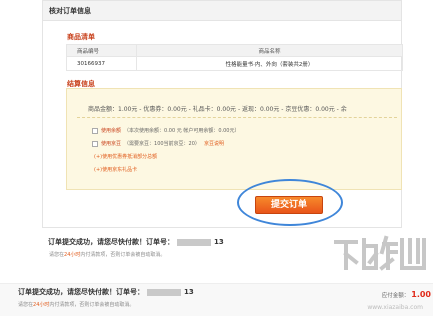  I want to click on product-name-cell: 性格能量书·内、外向（套装共2册）, so click(269, 63).